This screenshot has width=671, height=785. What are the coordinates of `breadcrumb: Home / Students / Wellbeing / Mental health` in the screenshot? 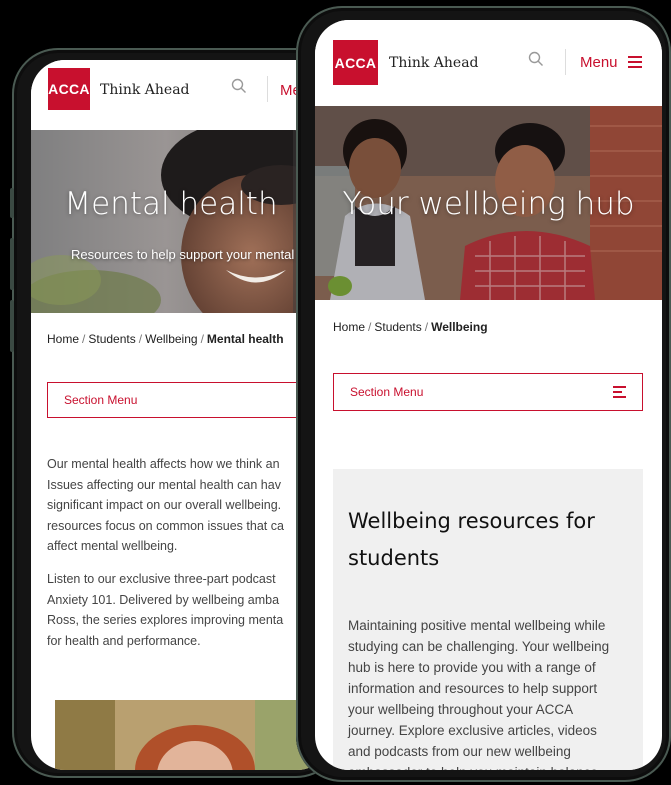 It's located at (165, 339).